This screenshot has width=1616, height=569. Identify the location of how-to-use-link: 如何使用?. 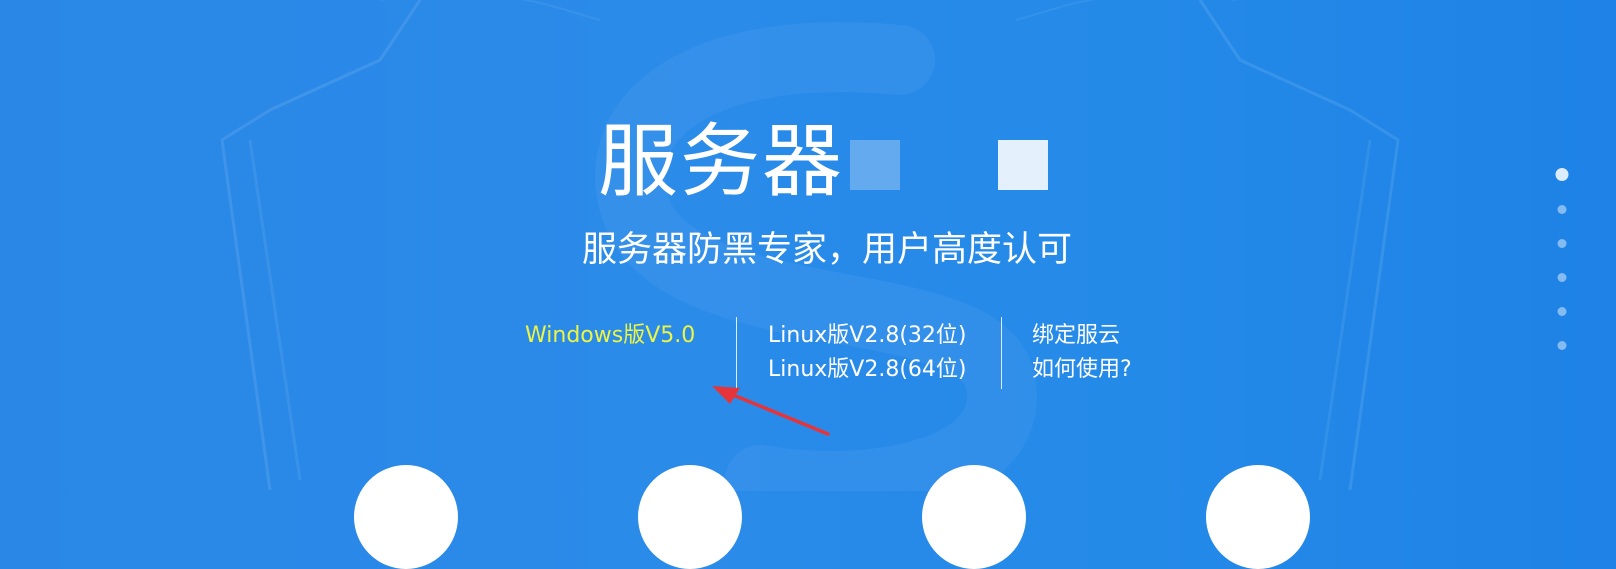
(1082, 370).